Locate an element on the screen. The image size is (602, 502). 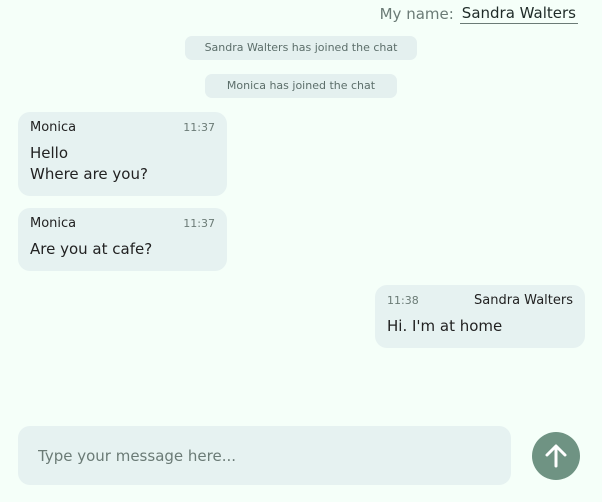
message-bubble-outgoing: 11:38 Sandra Walters Hi. I'm at home is located at coordinates (480, 316).